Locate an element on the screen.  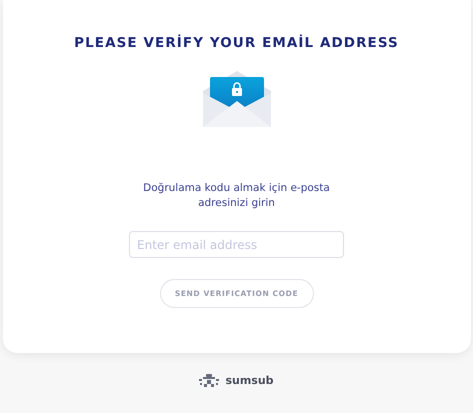
page-title: PLEASE VERİFY YOUR EMAİL ADDRESS is located at coordinates (236, 43).